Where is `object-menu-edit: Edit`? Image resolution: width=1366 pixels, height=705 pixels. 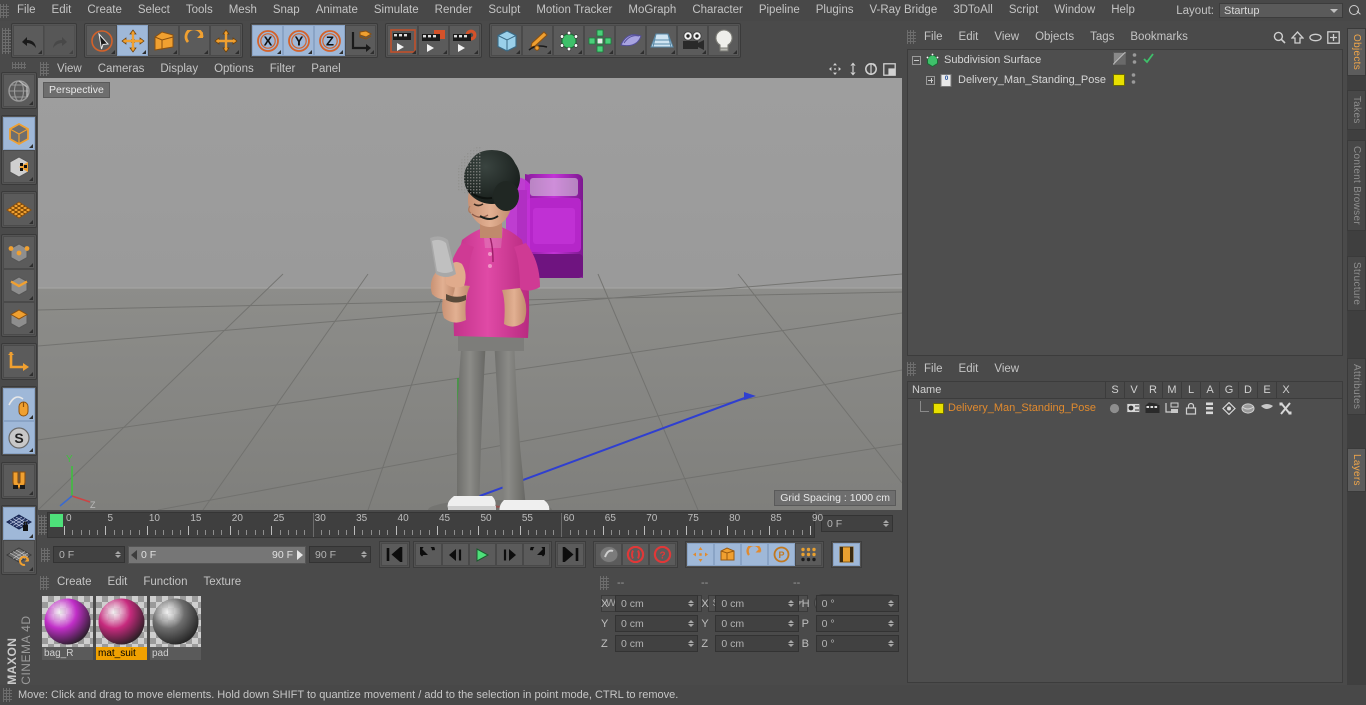 object-menu-edit: Edit is located at coordinates (969, 37).